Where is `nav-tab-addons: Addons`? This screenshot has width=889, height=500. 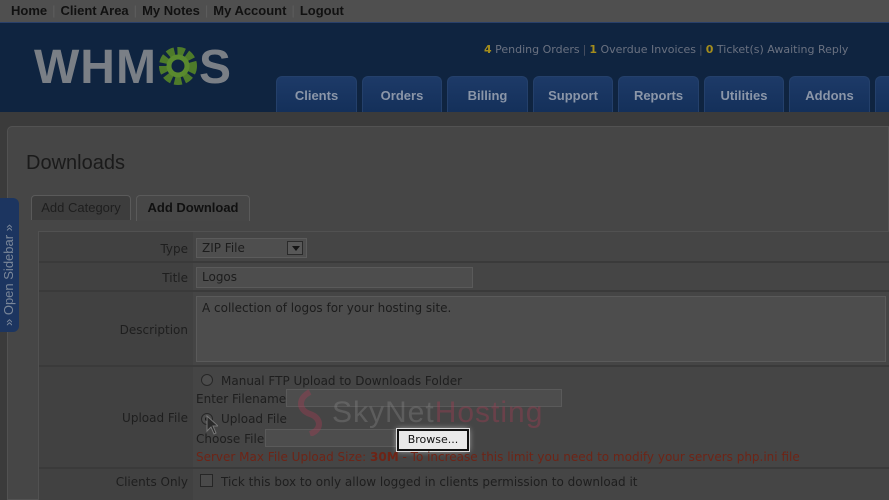 nav-tab-addons: Addons is located at coordinates (829, 94).